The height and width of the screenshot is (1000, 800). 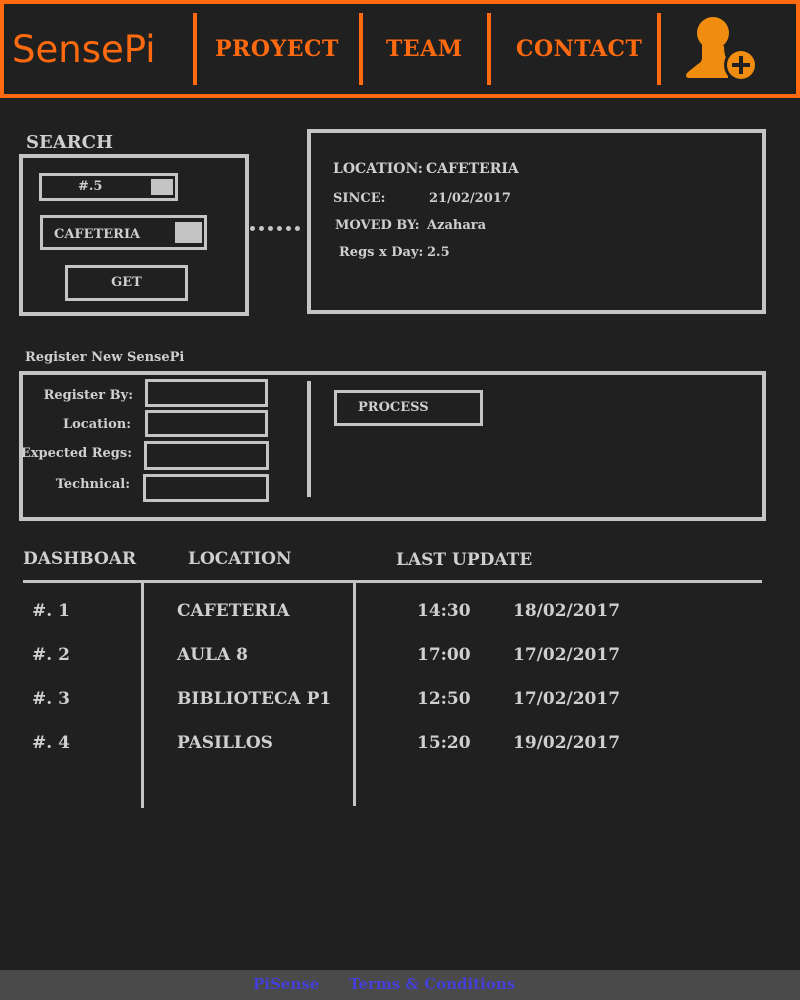 I want to click on technical-input, so click(x=206, y=488).